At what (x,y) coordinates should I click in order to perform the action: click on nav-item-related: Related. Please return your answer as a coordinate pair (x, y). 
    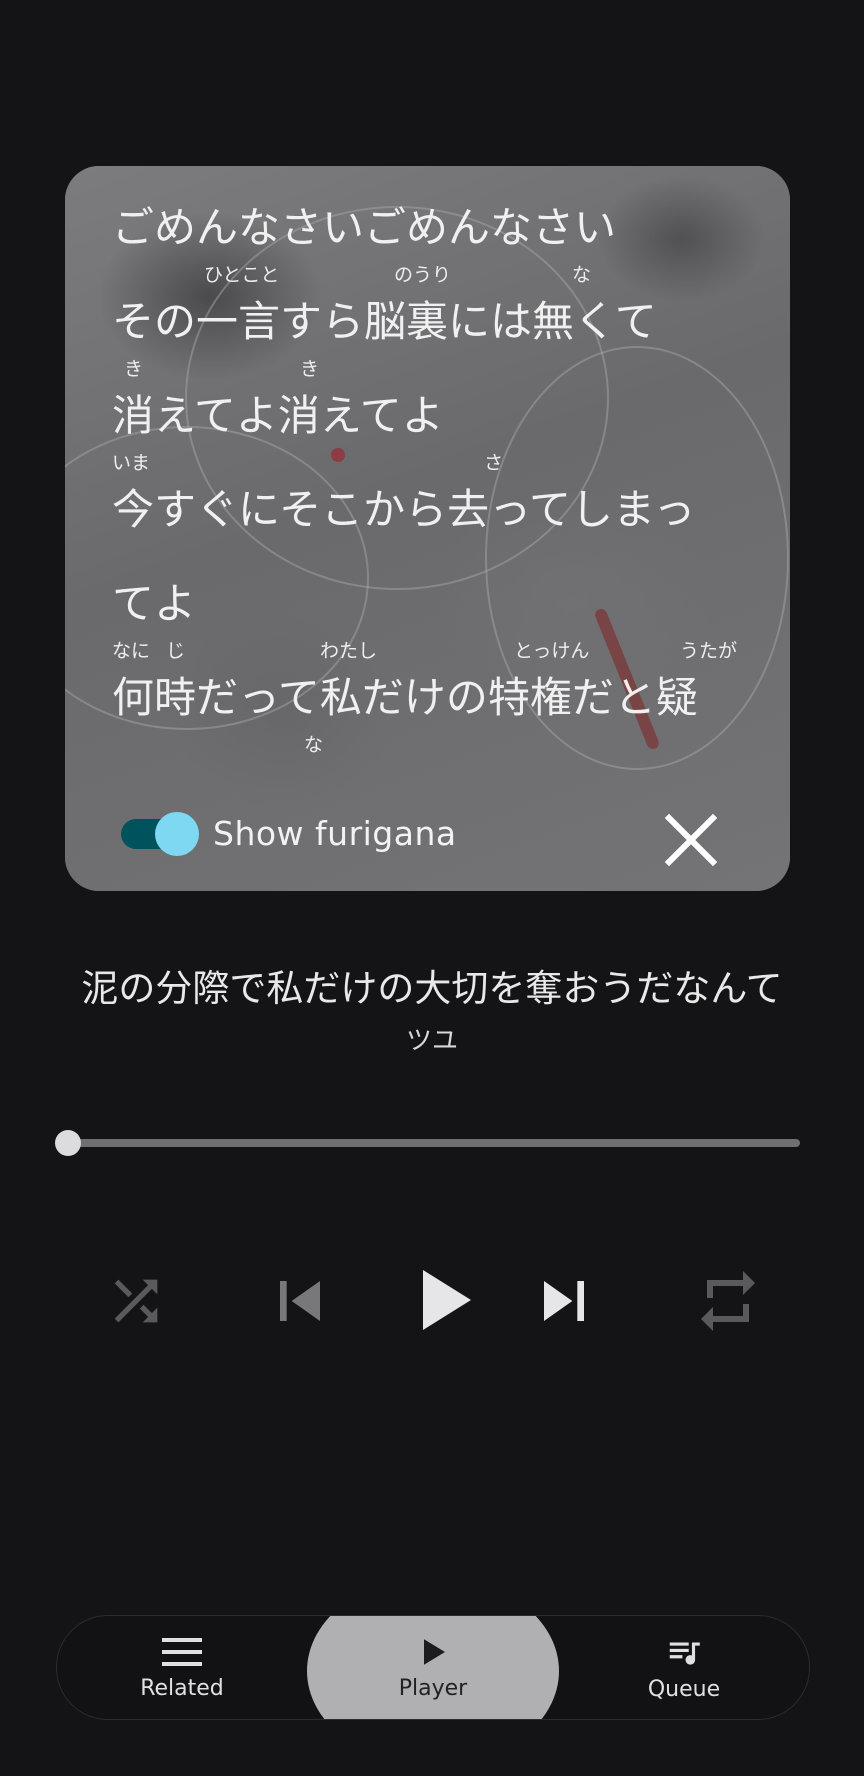
    Looking at the image, I should click on (182, 1667).